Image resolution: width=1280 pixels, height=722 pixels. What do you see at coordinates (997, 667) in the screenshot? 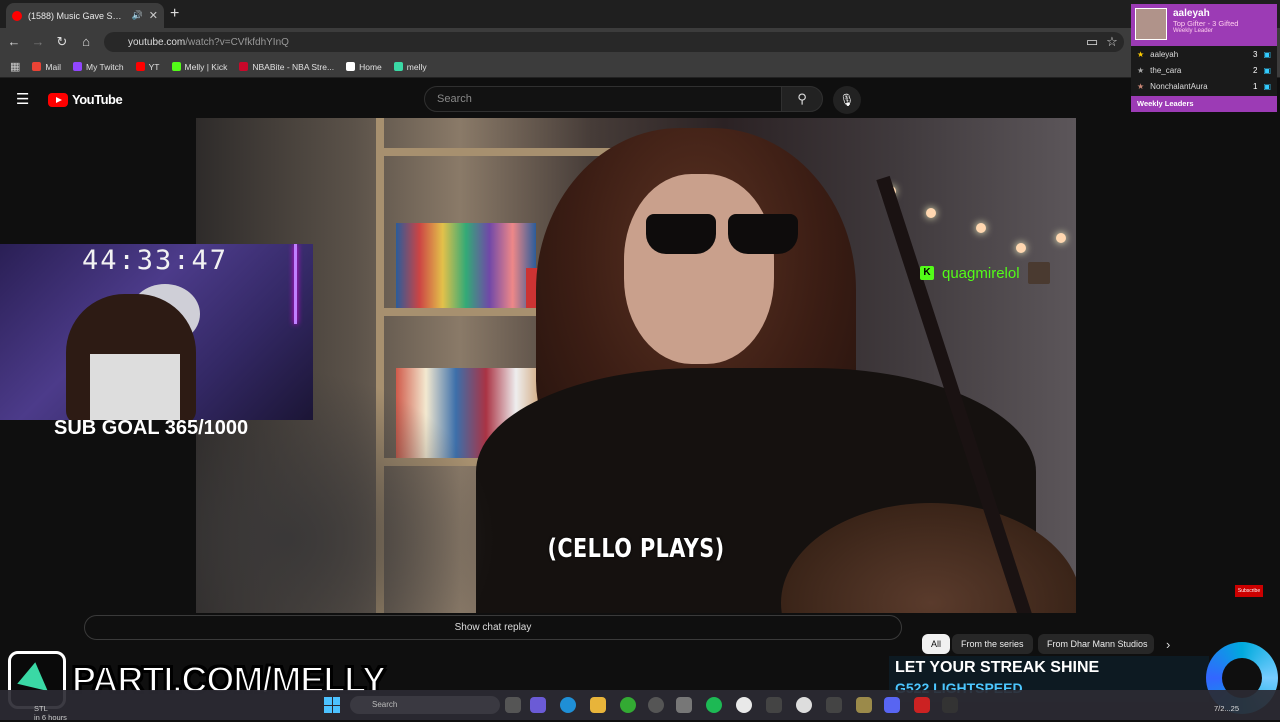
I see `ad-headline: LET YOUR STREAK SHINE` at bounding box center [997, 667].